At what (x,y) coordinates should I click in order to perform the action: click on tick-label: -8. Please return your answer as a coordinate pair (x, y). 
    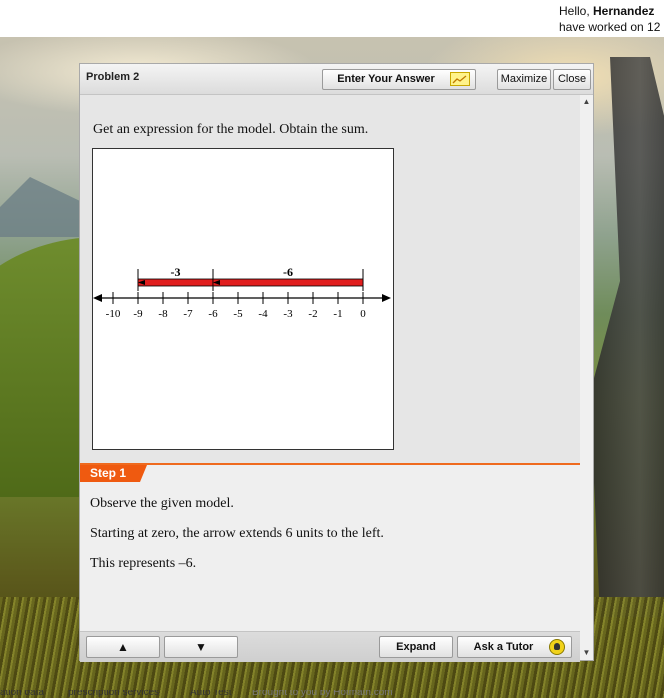
    Looking at the image, I should click on (163, 314).